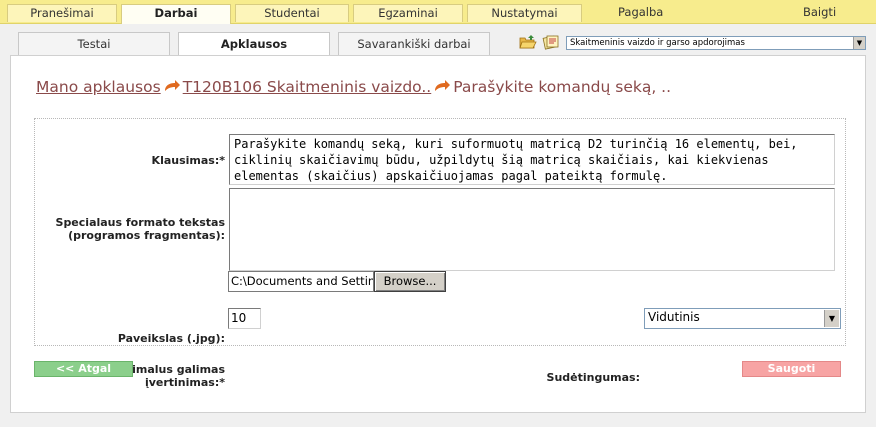  Describe the element at coordinates (640, 13) in the screenshot. I see `help-link: Pagalba` at that location.